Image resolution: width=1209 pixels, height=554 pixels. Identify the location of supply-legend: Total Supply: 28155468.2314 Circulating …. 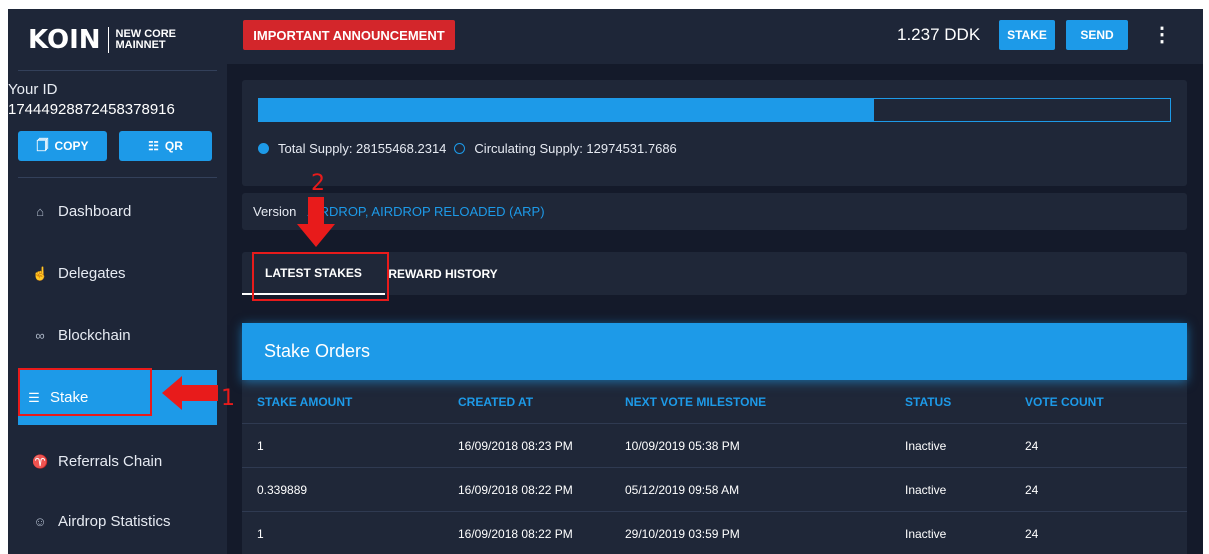
(467, 148).